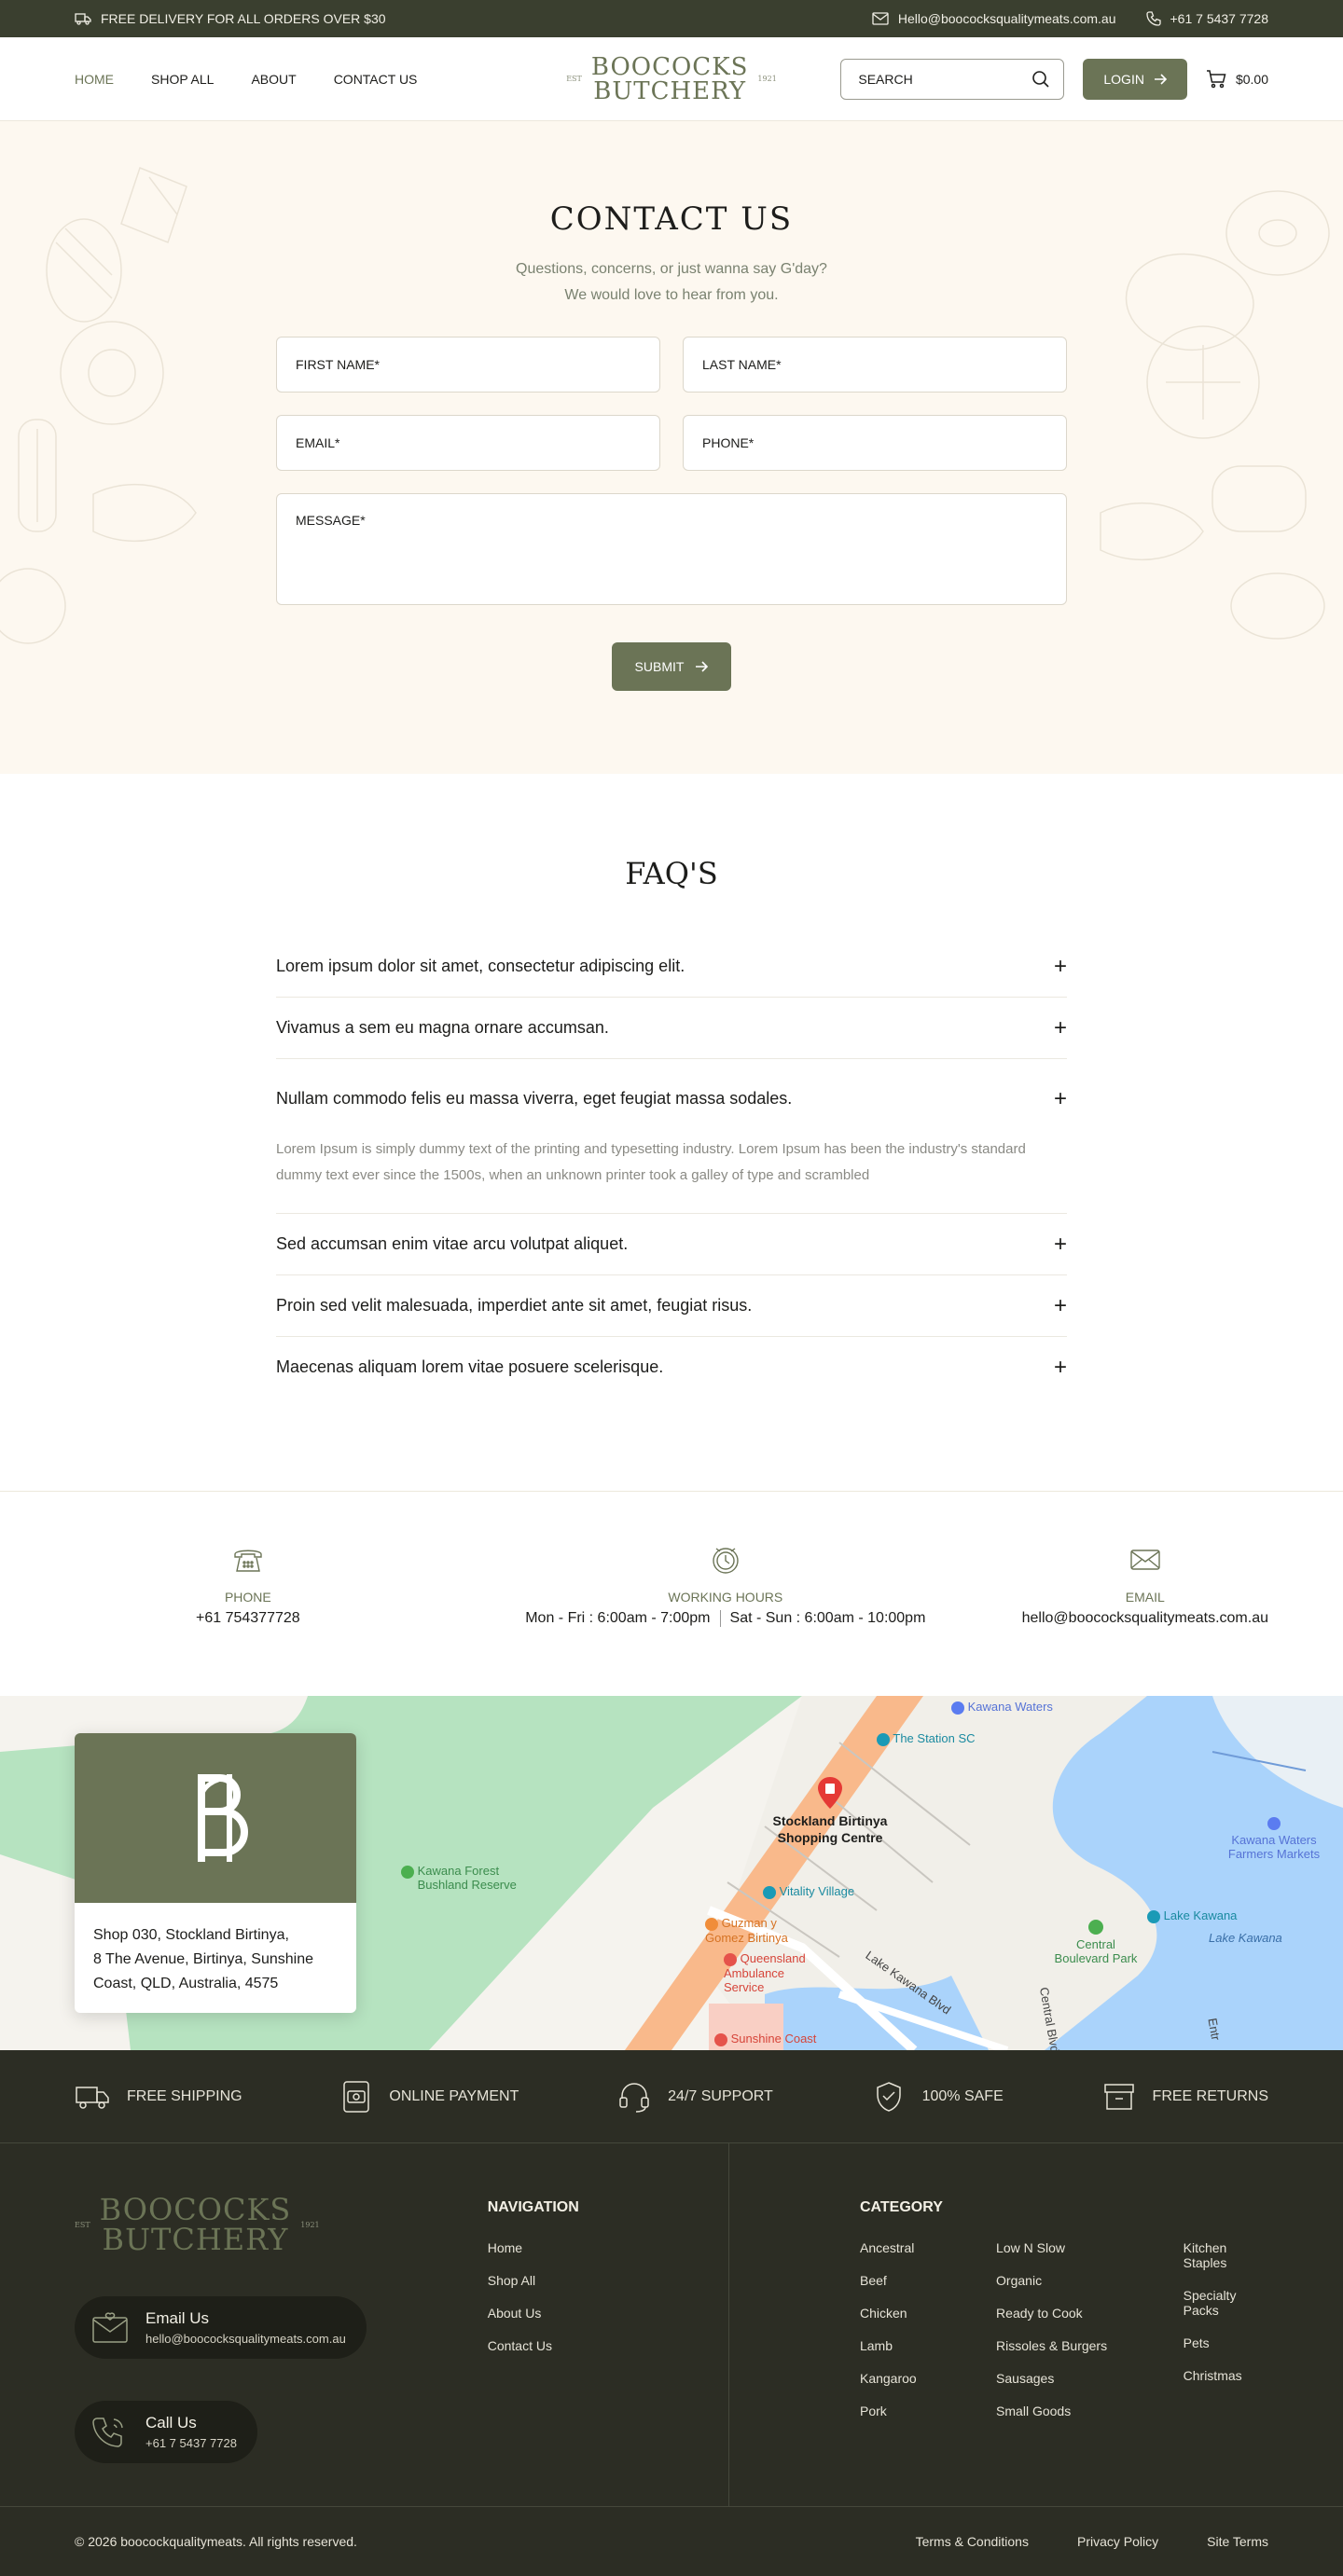 The image size is (1343, 2576). I want to click on footer-cat-heading: CATEGORY, so click(901, 2207).